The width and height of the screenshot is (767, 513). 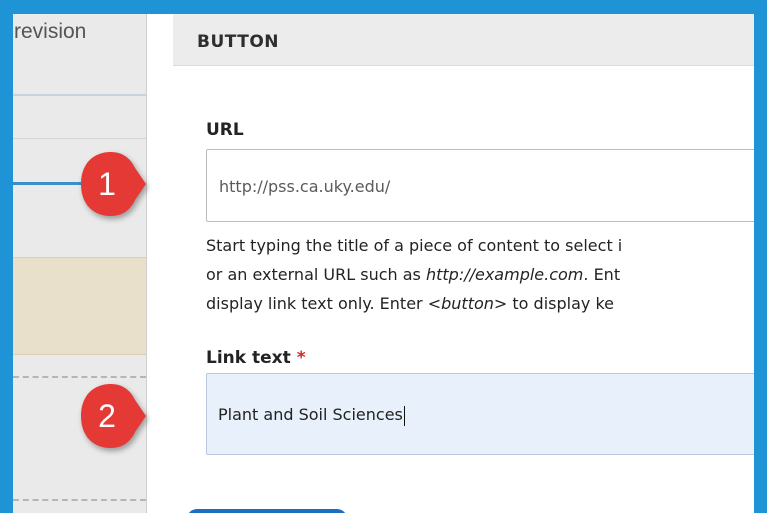 I want to click on submit-button, so click(x=267, y=511).